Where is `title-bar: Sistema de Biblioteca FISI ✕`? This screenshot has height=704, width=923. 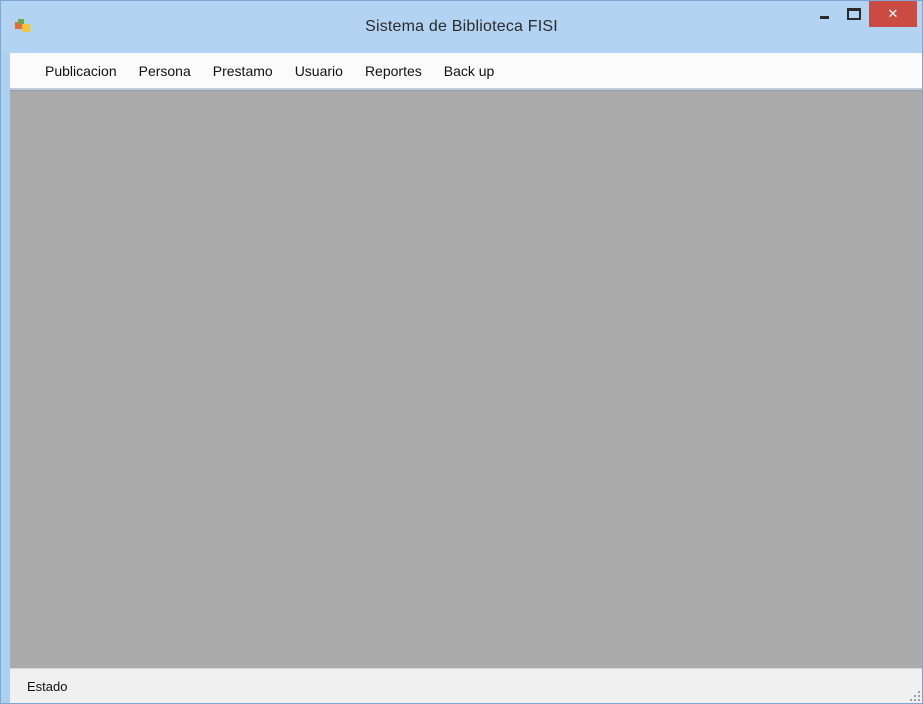 title-bar: Sistema de Biblioteca FISI ✕ is located at coordinates (461, 27).